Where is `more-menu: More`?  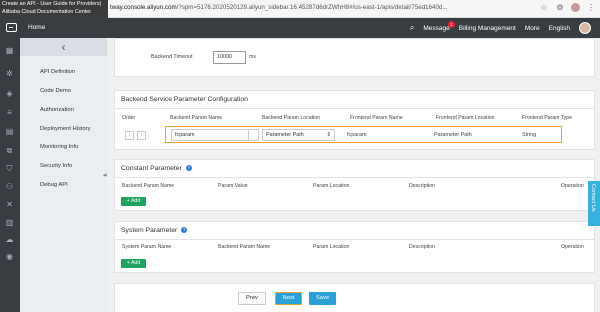 more-menu: More is located at coordinates (532, 28).